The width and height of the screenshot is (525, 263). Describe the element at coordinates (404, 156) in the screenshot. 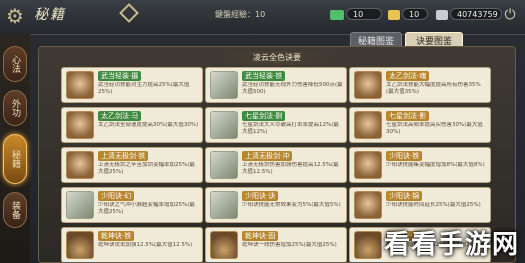

I see `card-name: 少阳诀·铁` at that location.